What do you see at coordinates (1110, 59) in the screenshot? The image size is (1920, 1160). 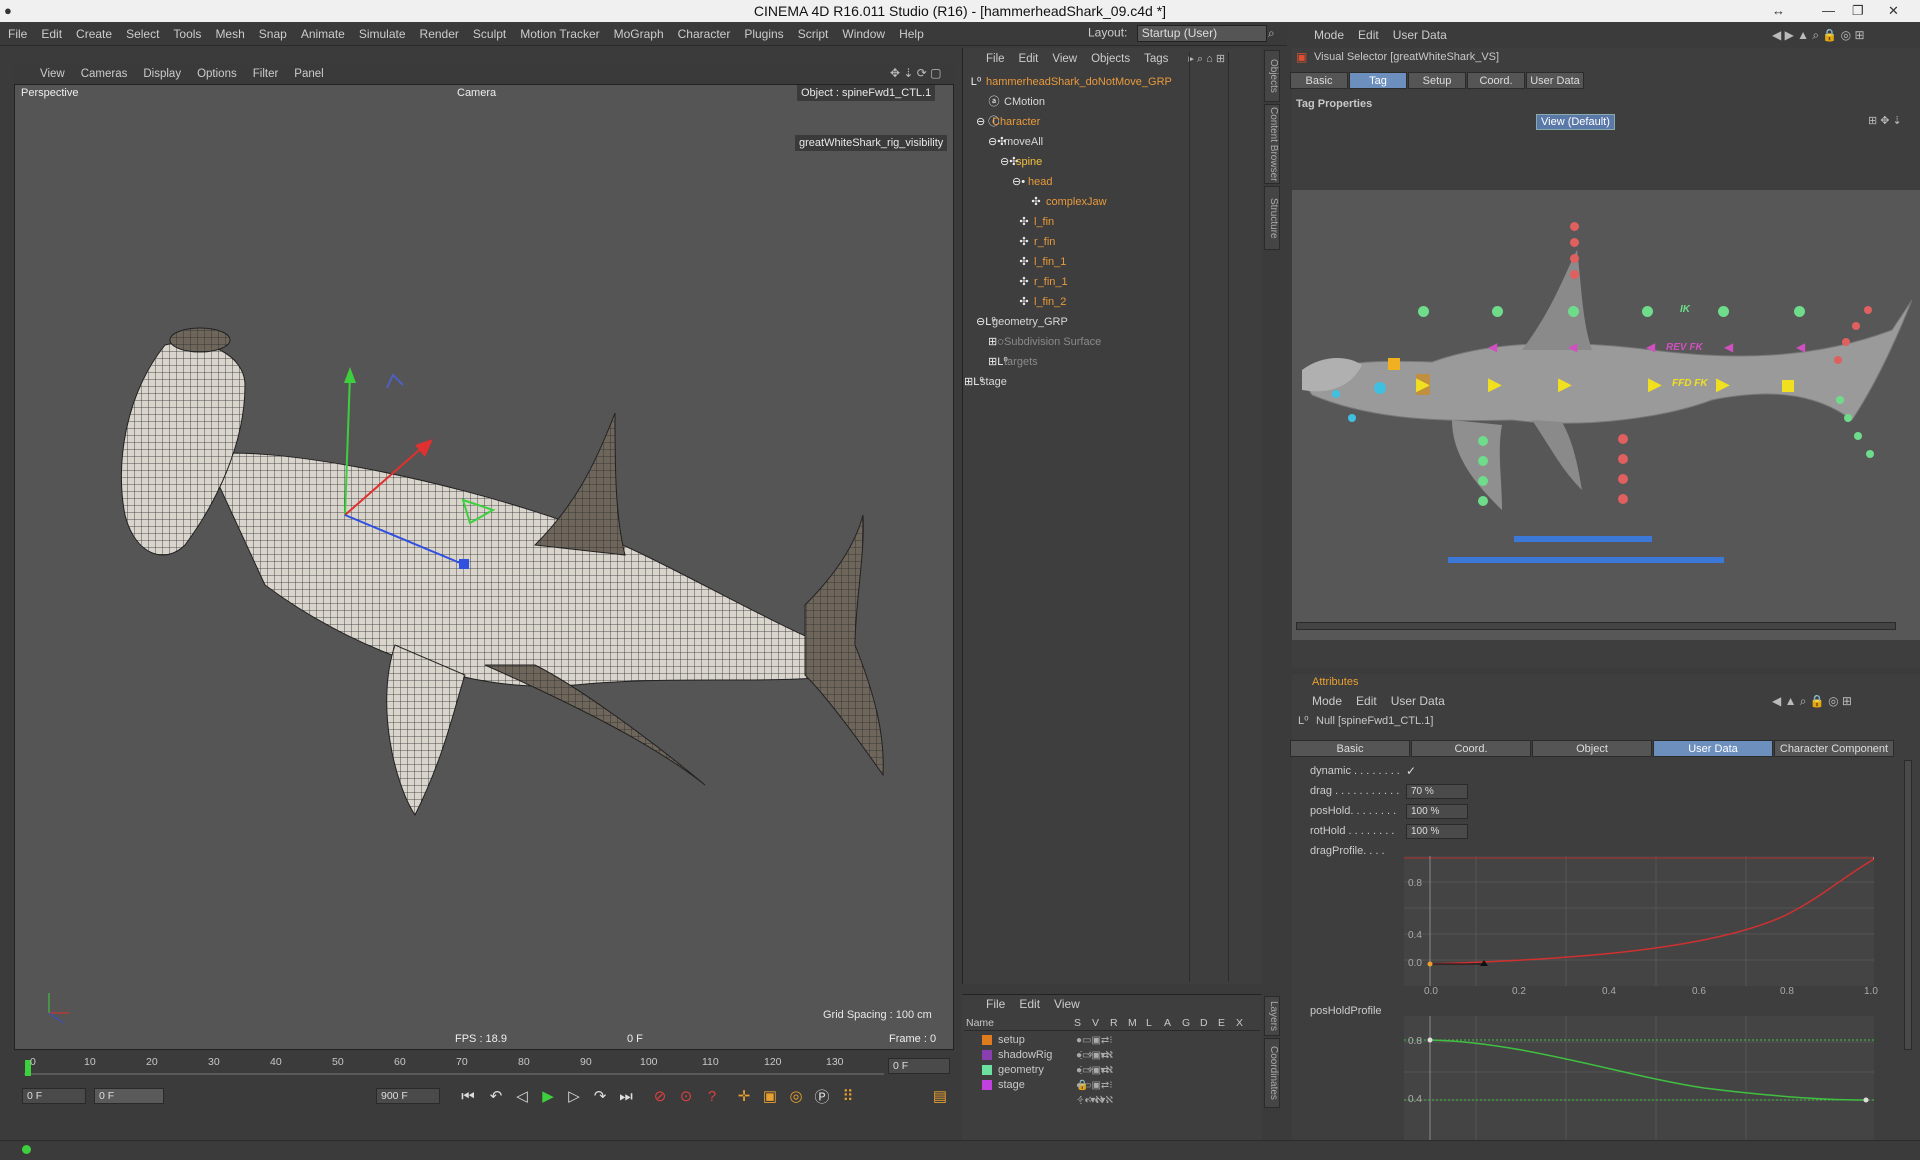 I see `om-menu-objects: Objects` at bounding box center [1110, 59].